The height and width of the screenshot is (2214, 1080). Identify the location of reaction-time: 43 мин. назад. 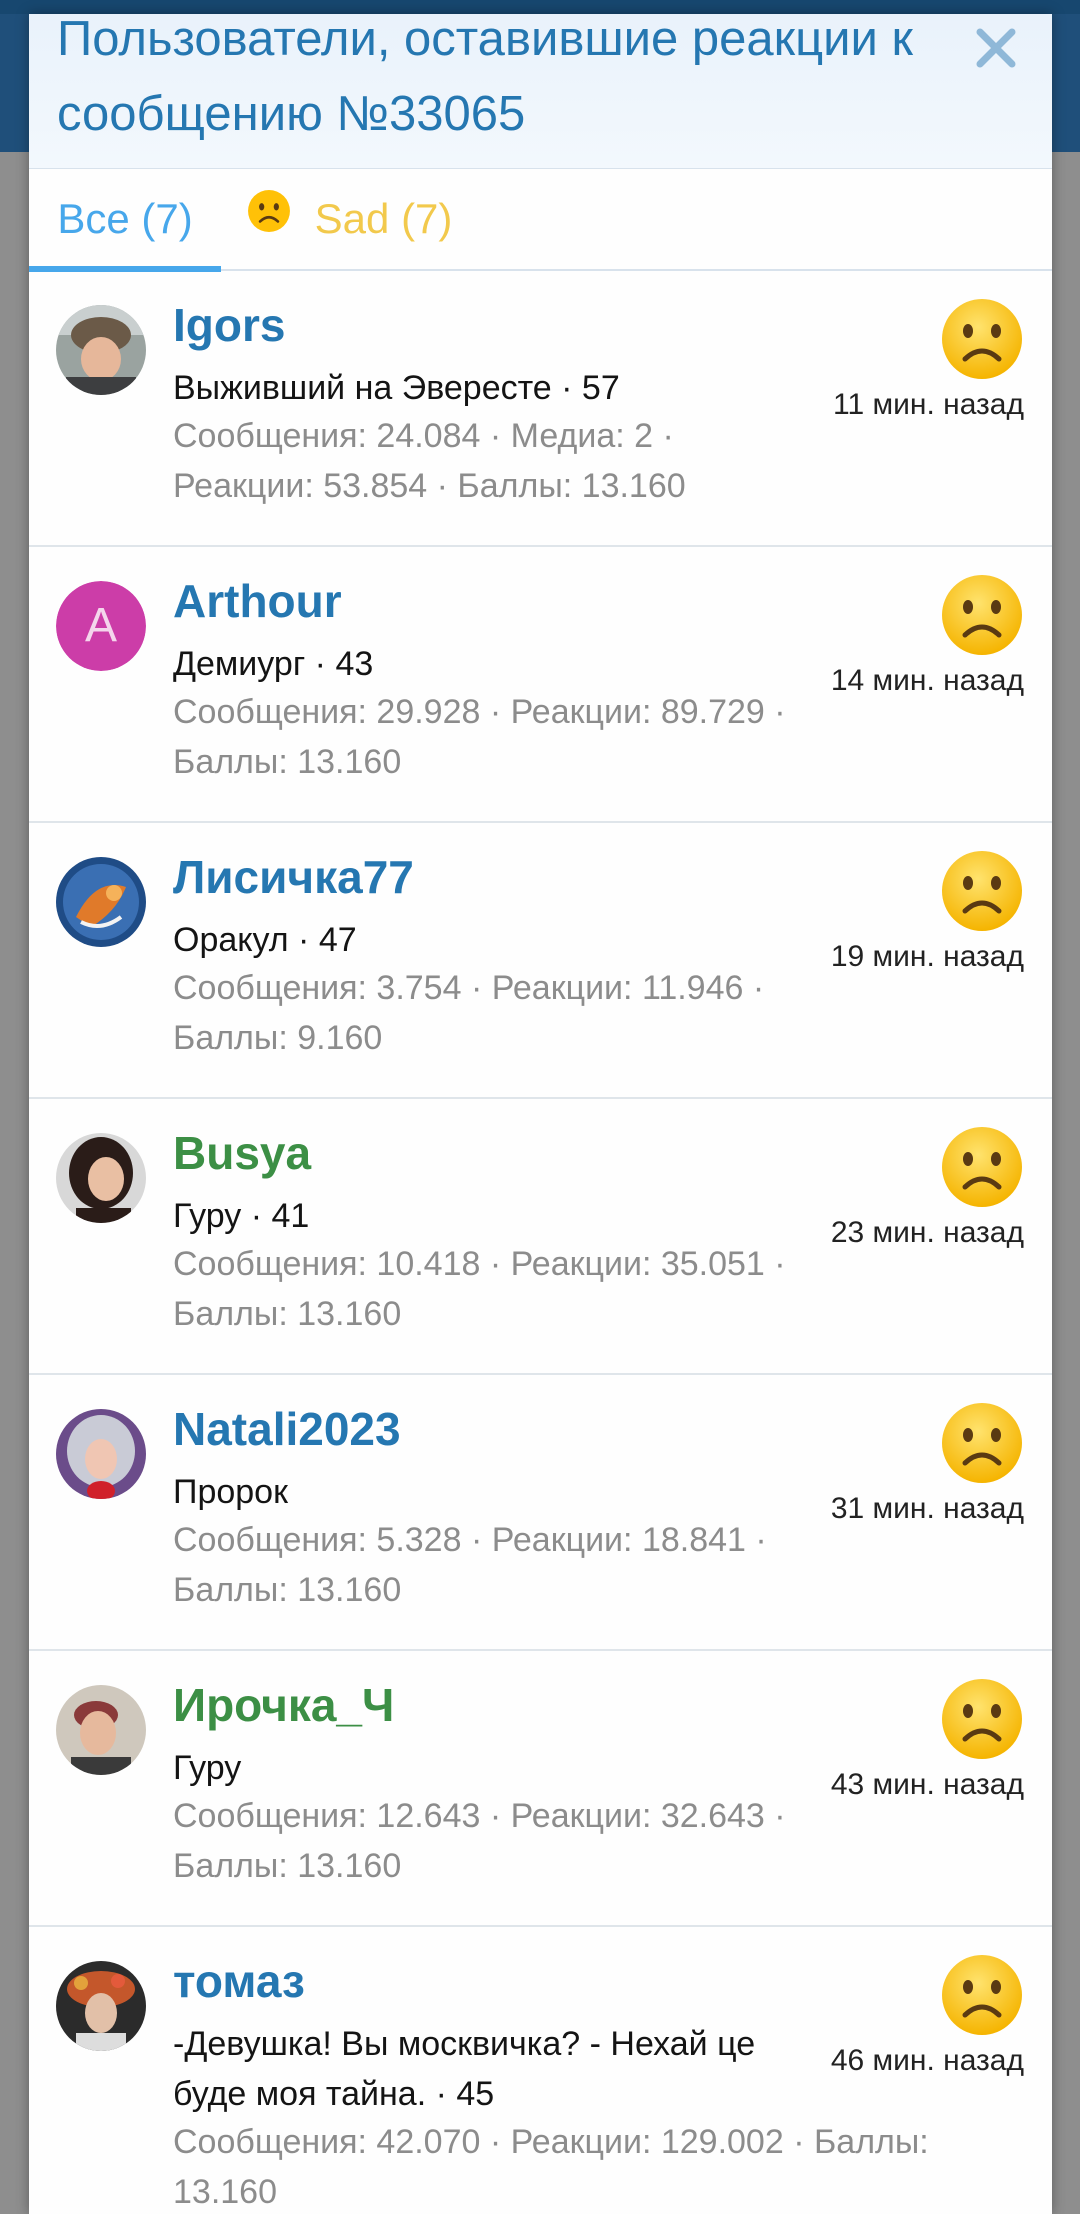
(927, 1785).